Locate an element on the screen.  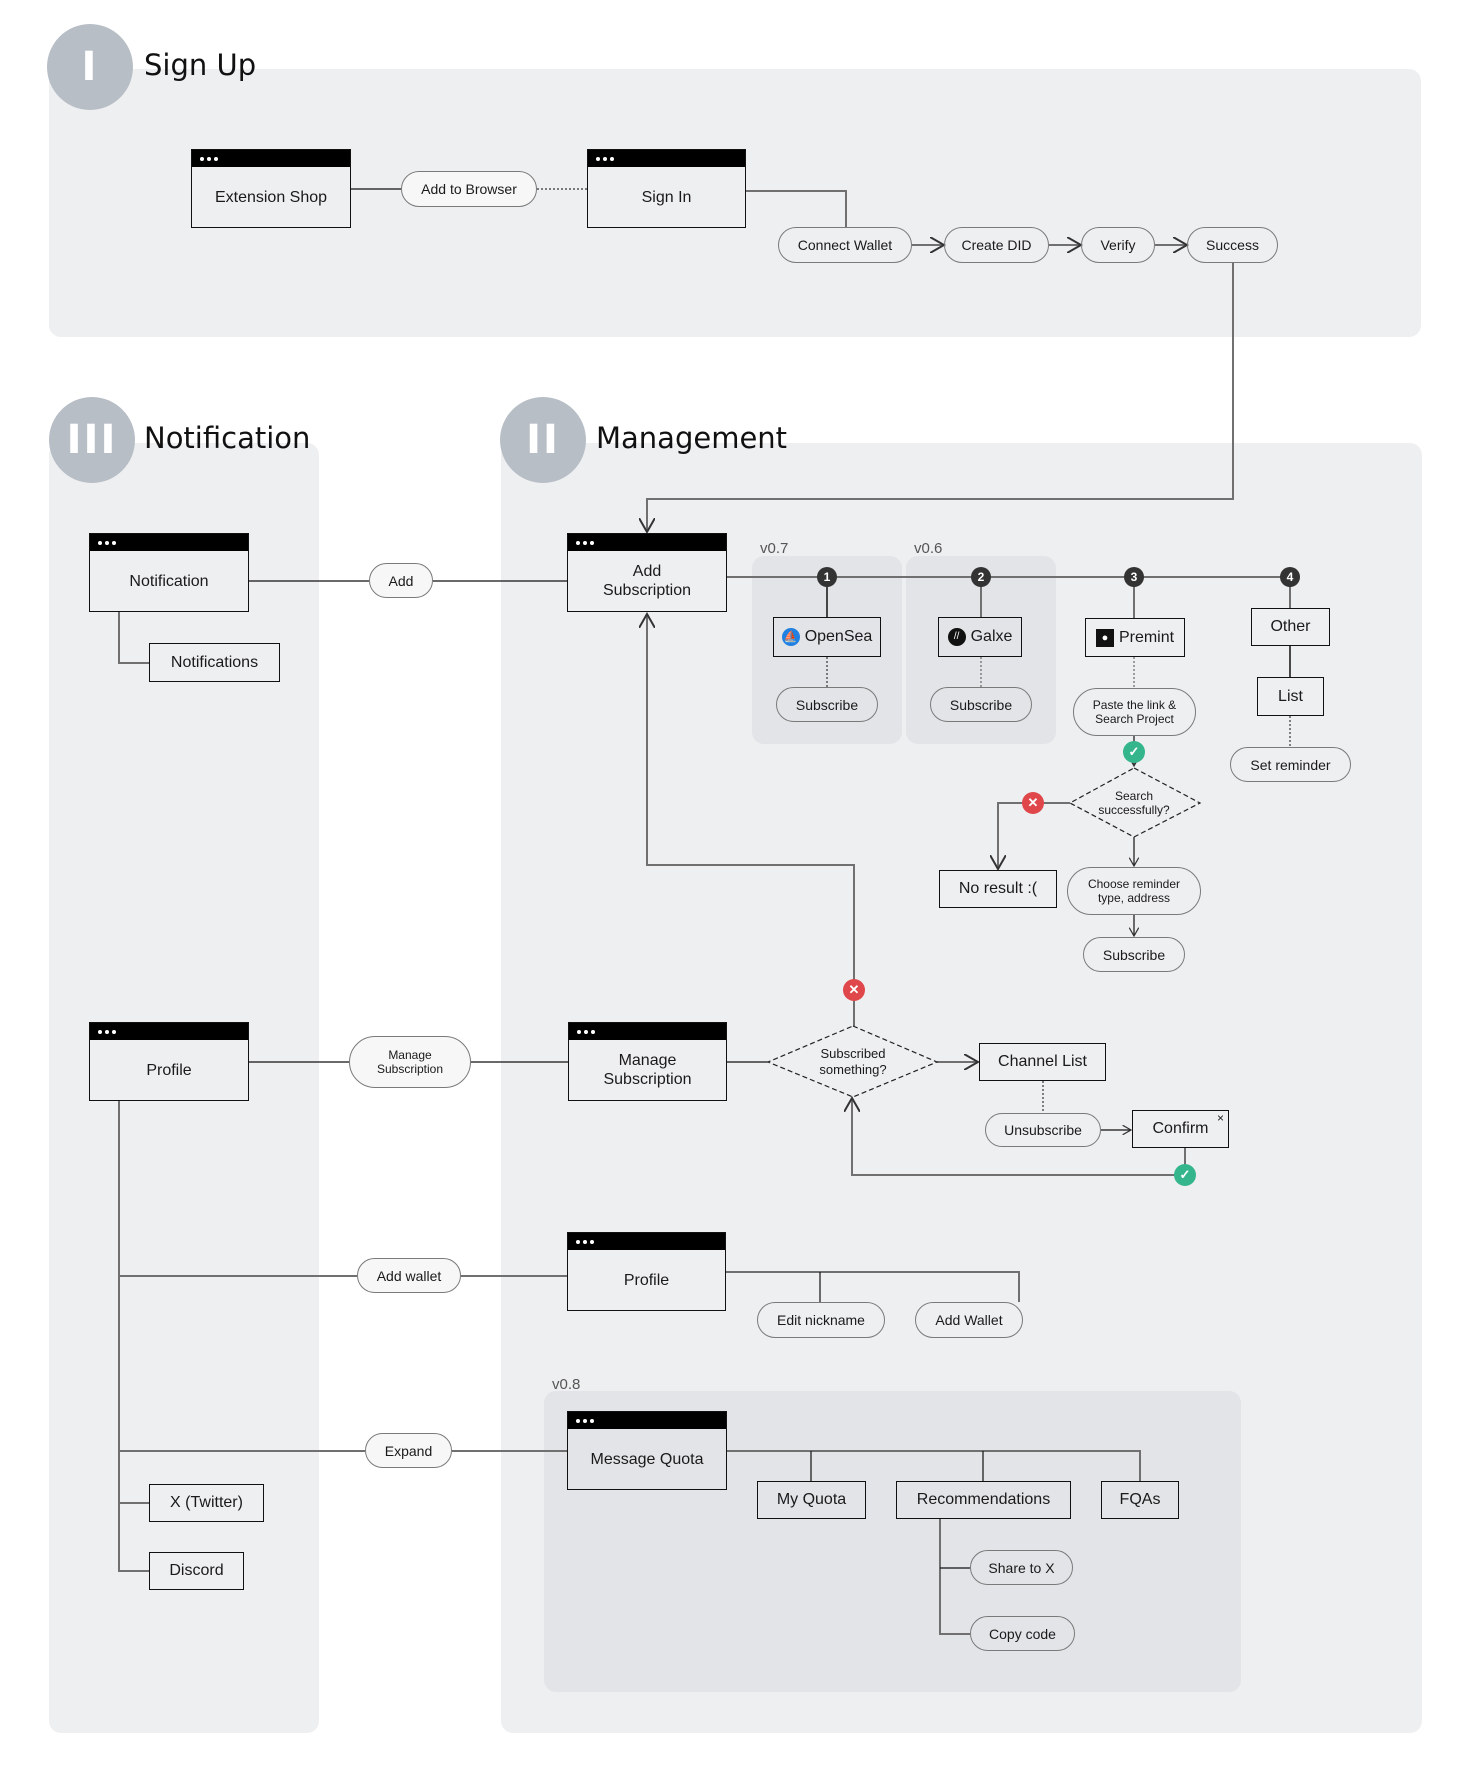
opensea-subscribe-button: Subscribe is located at coordinates (827, 704).